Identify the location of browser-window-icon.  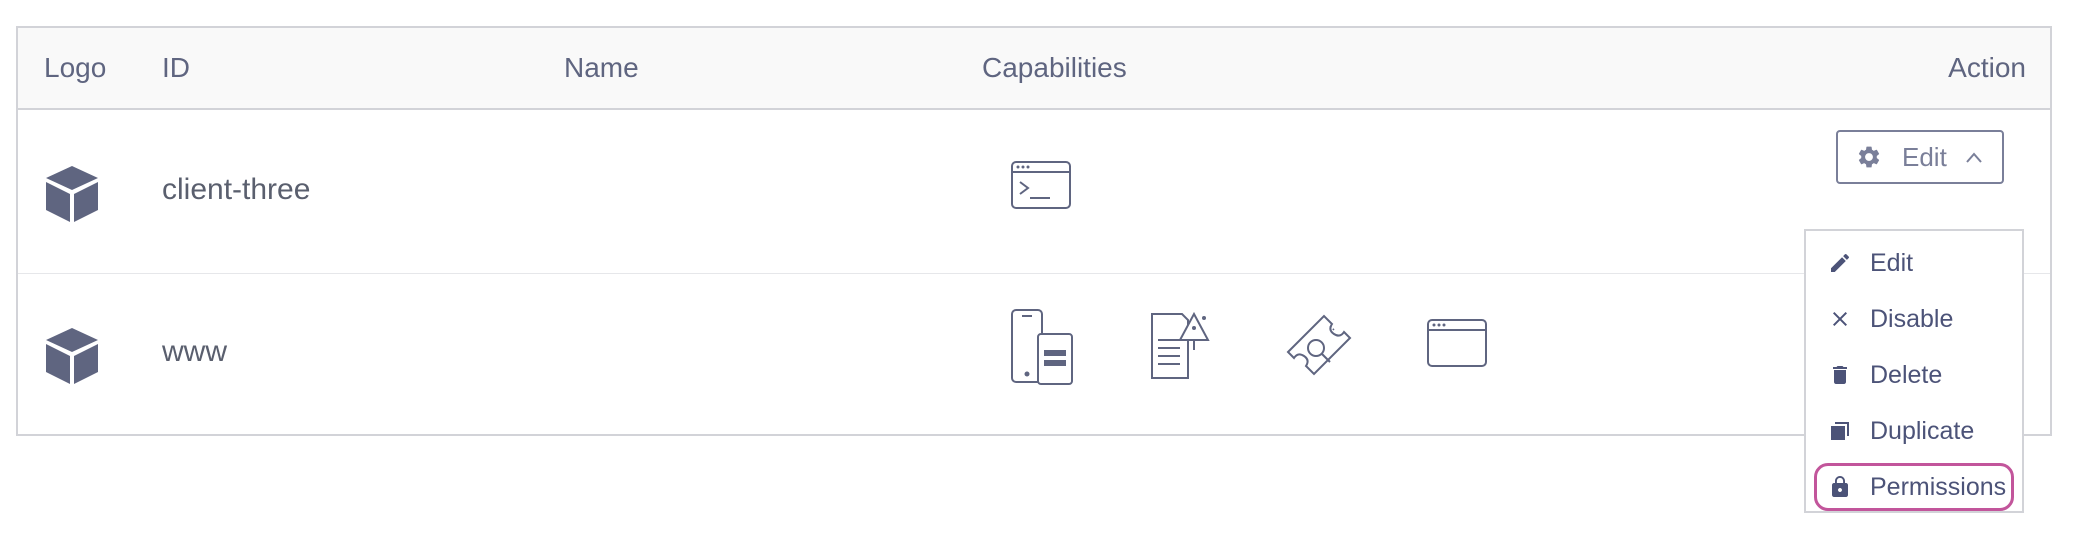
(1457, 343).